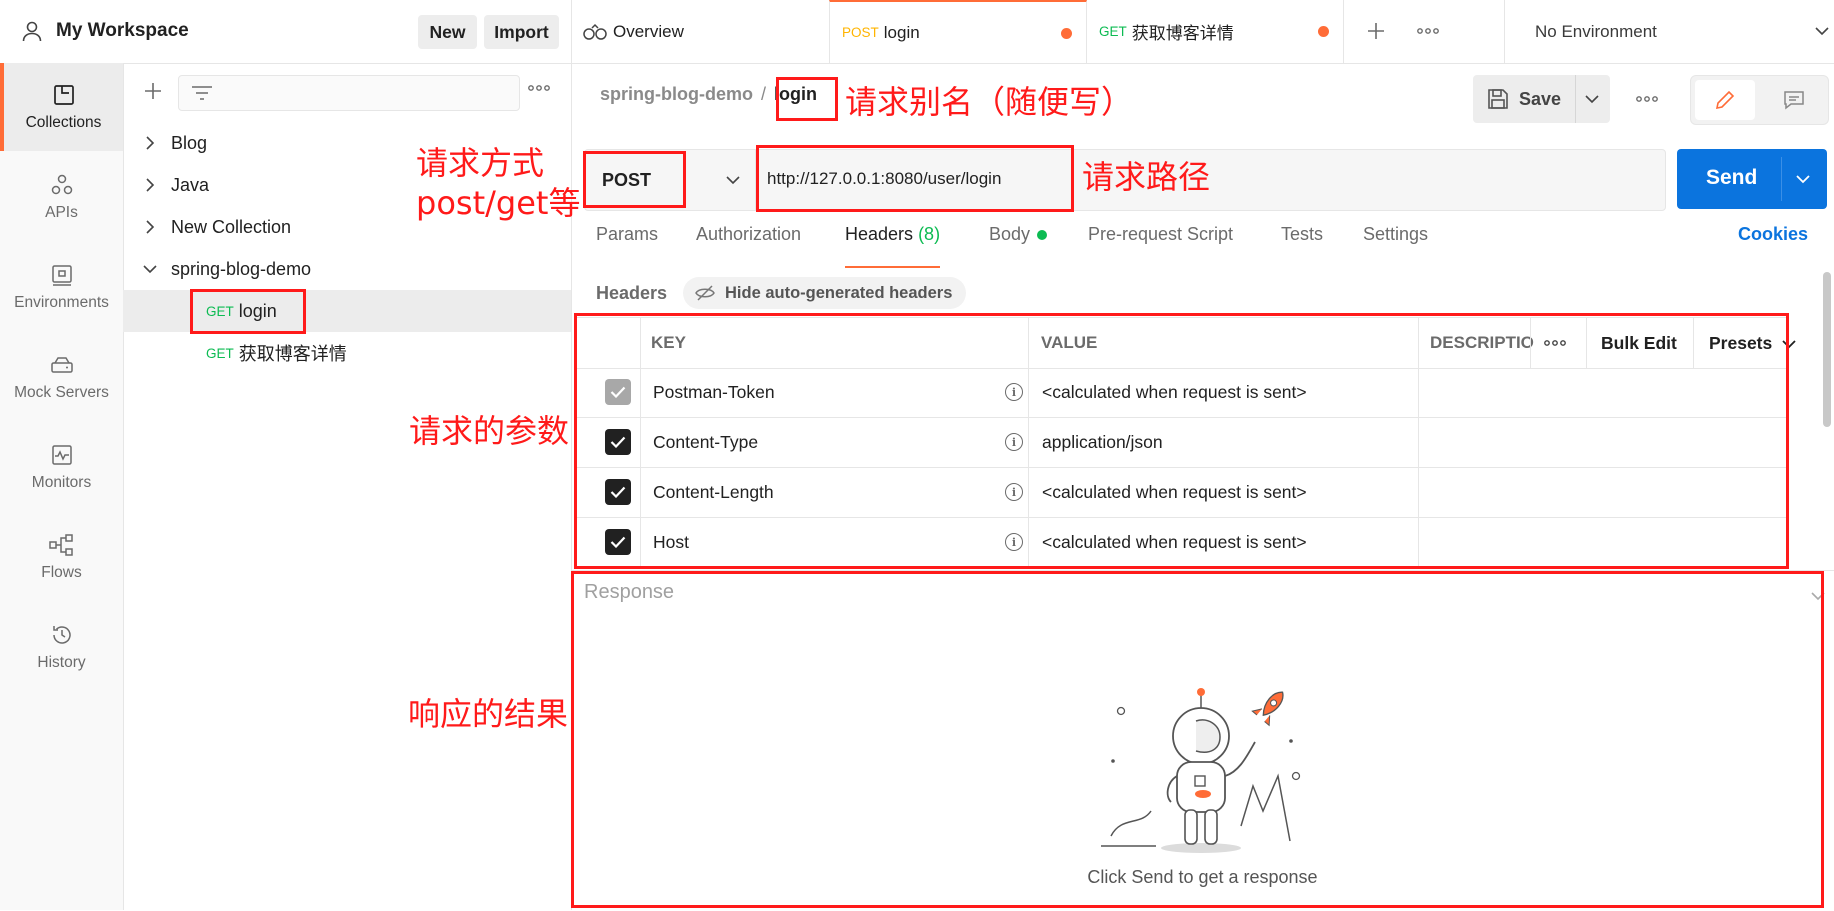  What do you see at coordinates (1396, 234) in the screenshot?
I see `tab-label: Settings` at bounding box center [1396, 234].